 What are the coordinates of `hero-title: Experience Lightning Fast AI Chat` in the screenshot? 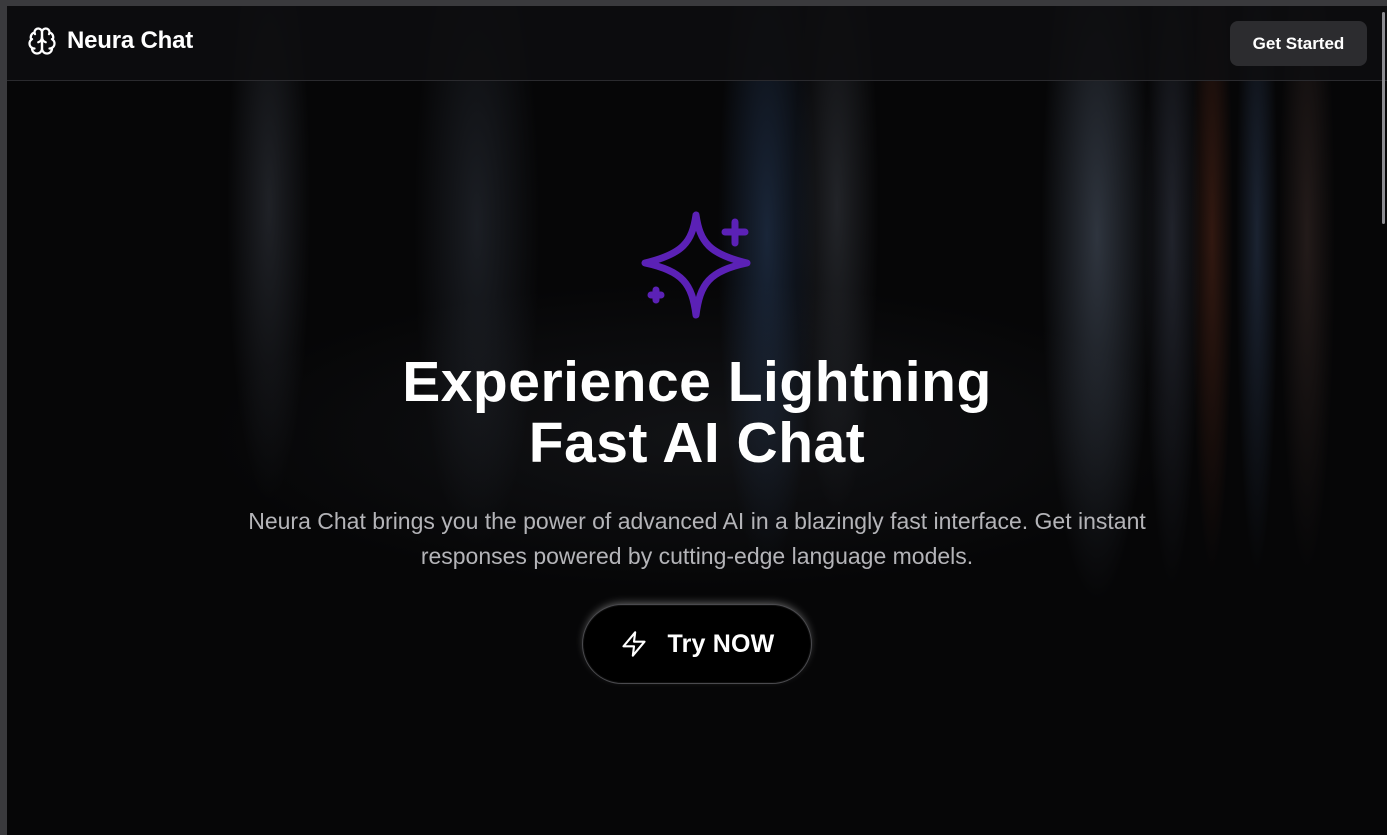 It's located at (697, 413).